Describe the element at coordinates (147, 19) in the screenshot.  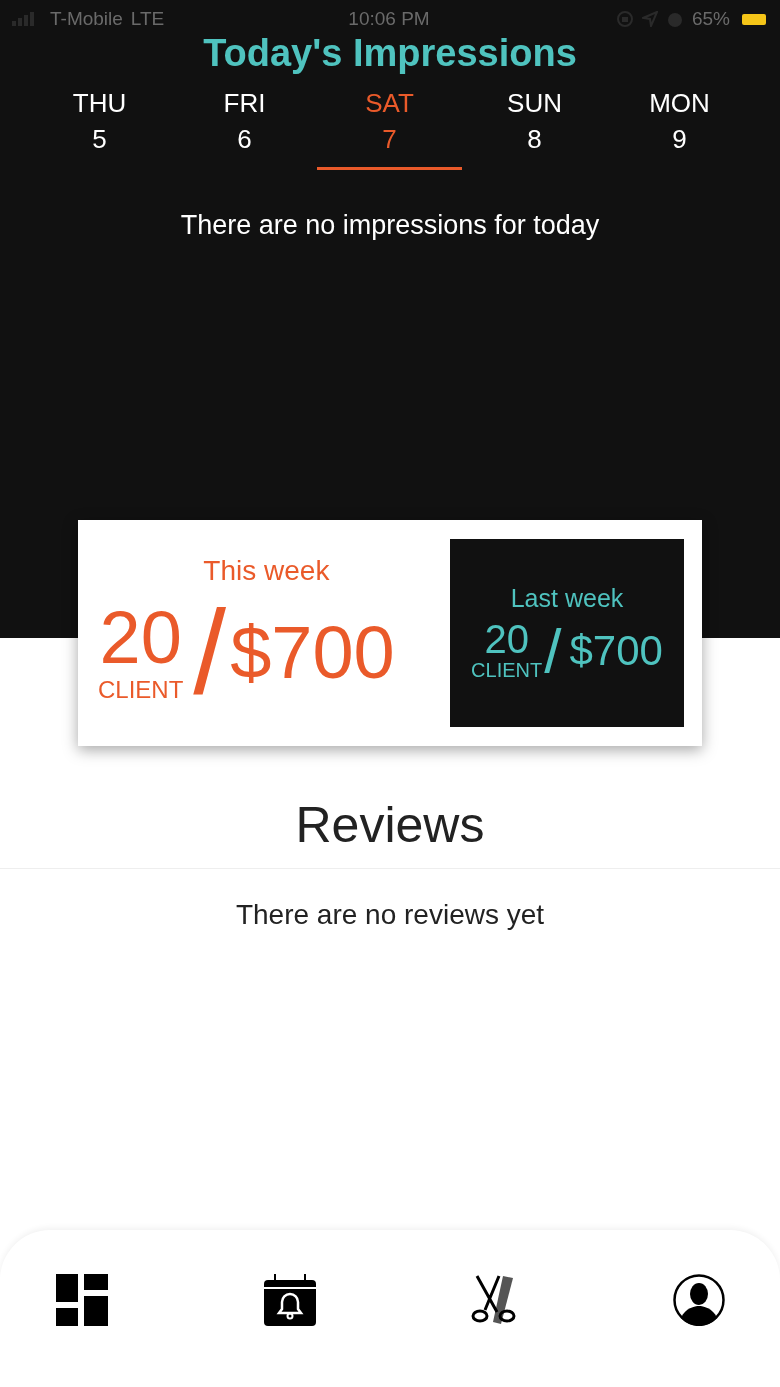
I see `network-type: LTE` at that location.